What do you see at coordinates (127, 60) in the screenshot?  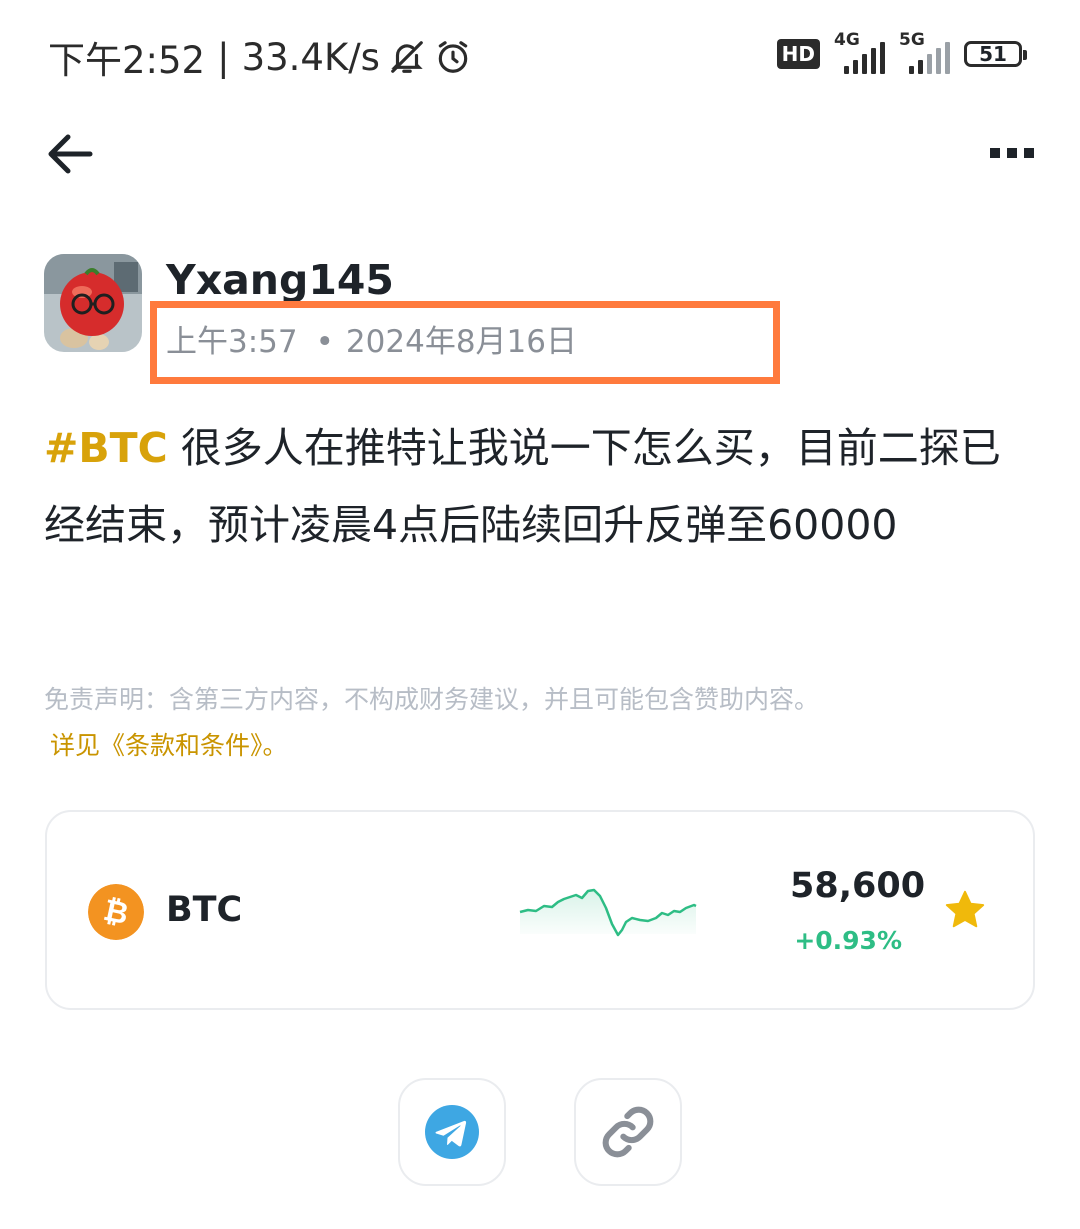 I see `status-time: 下午2:52` at bounding box center [127, 60].